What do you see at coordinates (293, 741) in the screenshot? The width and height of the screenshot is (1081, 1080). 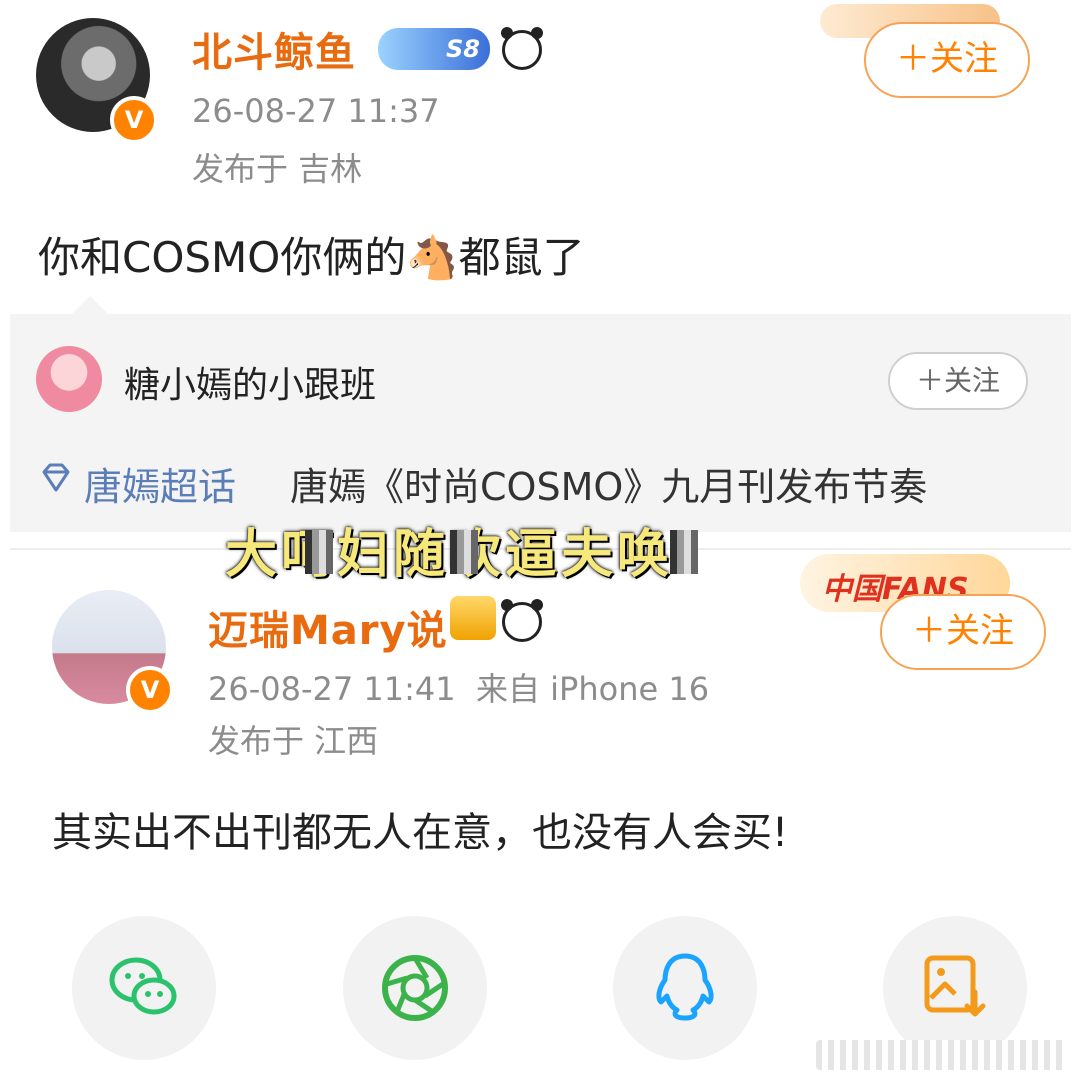 I see `post-location: 发布于 江西` at bounding box center [293, 741].